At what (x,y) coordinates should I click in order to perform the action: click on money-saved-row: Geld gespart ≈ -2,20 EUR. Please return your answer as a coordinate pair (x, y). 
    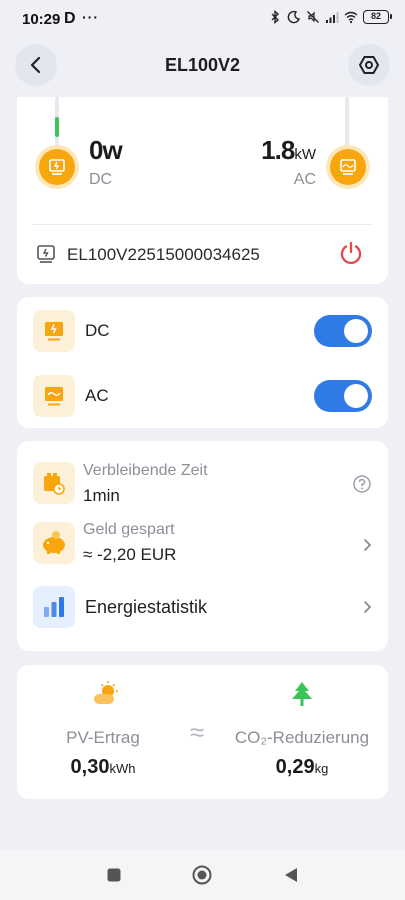
    Looking at the image, I should click on (202, 545).